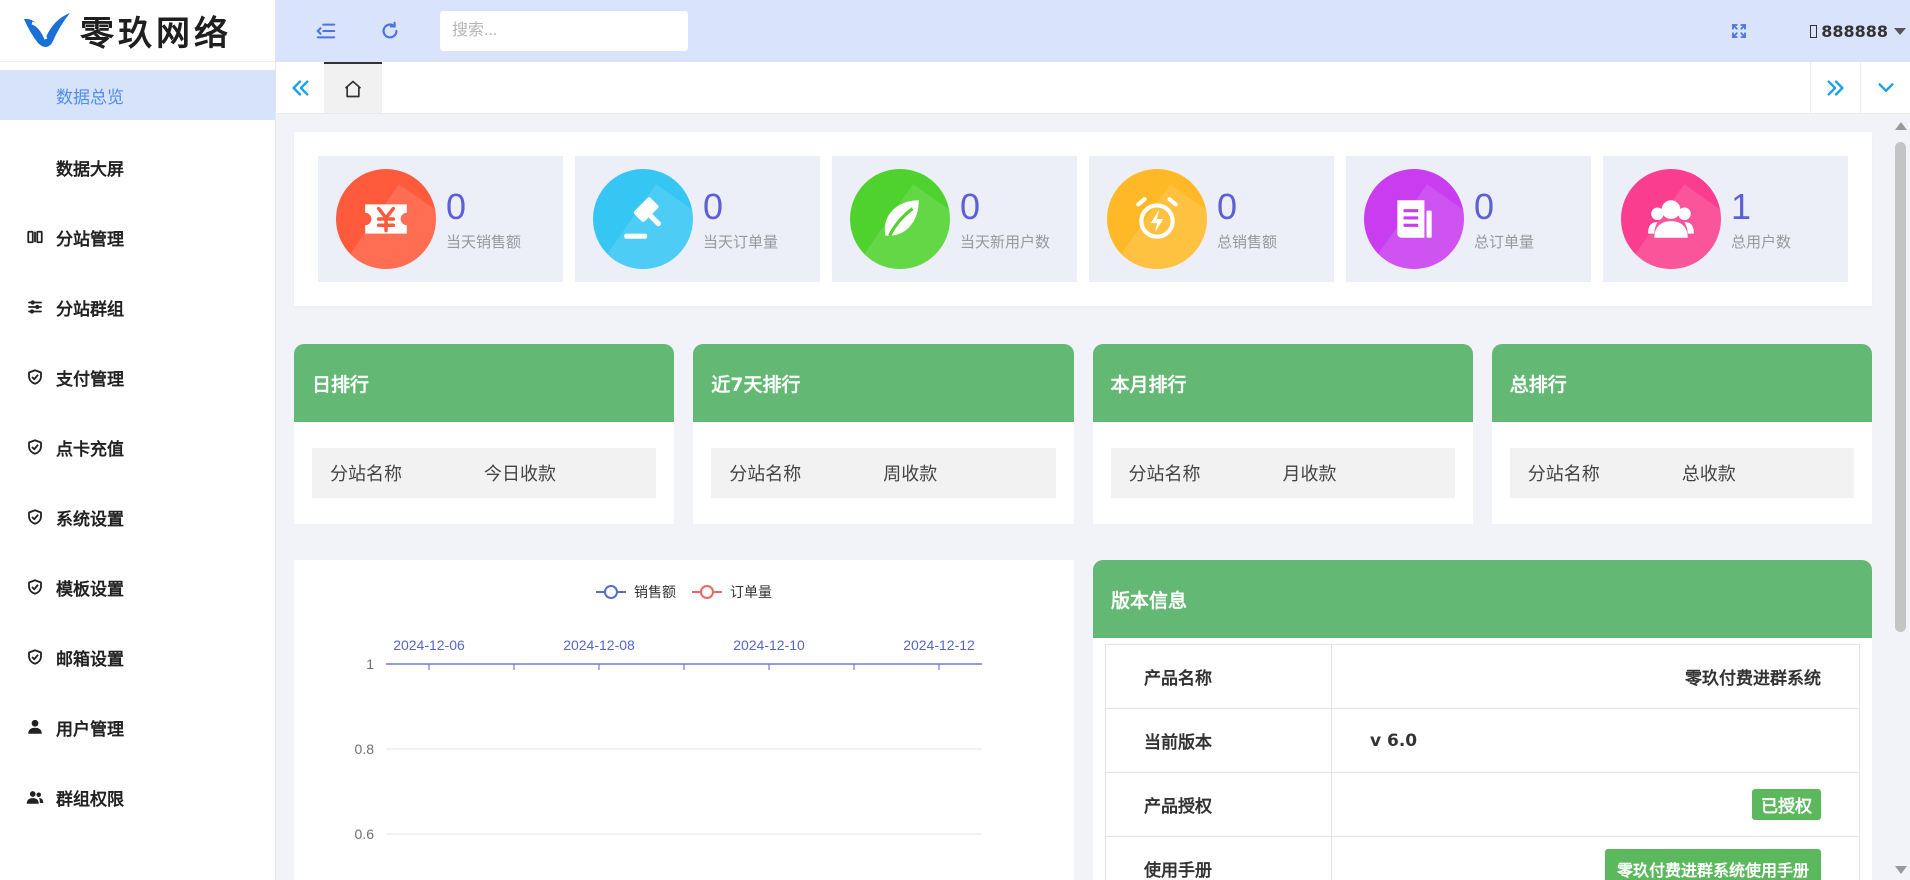  I want to click on ranking-col-amount: 今日收款, so click(520, 474).